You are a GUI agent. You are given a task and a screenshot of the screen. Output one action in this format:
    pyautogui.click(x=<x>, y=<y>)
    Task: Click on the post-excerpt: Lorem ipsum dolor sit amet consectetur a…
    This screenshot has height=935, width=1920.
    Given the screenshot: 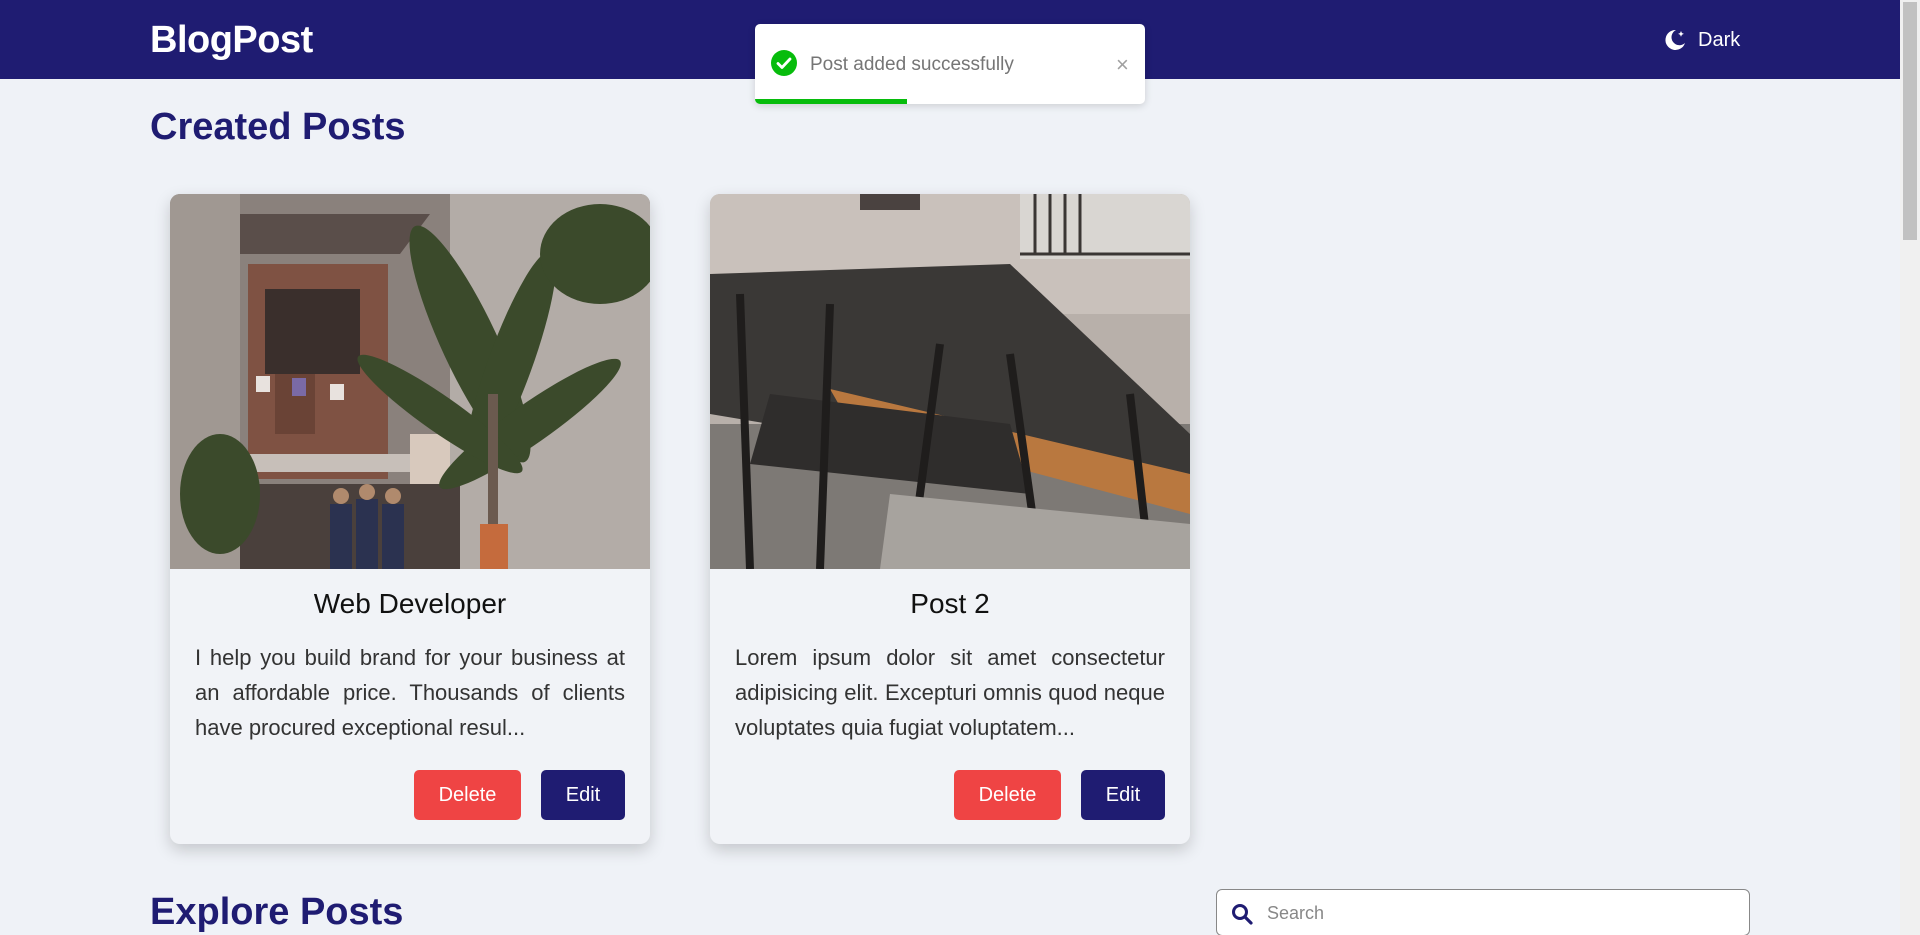 What is the action you would take?
    pyautogui.click(x=950, y=692)
    